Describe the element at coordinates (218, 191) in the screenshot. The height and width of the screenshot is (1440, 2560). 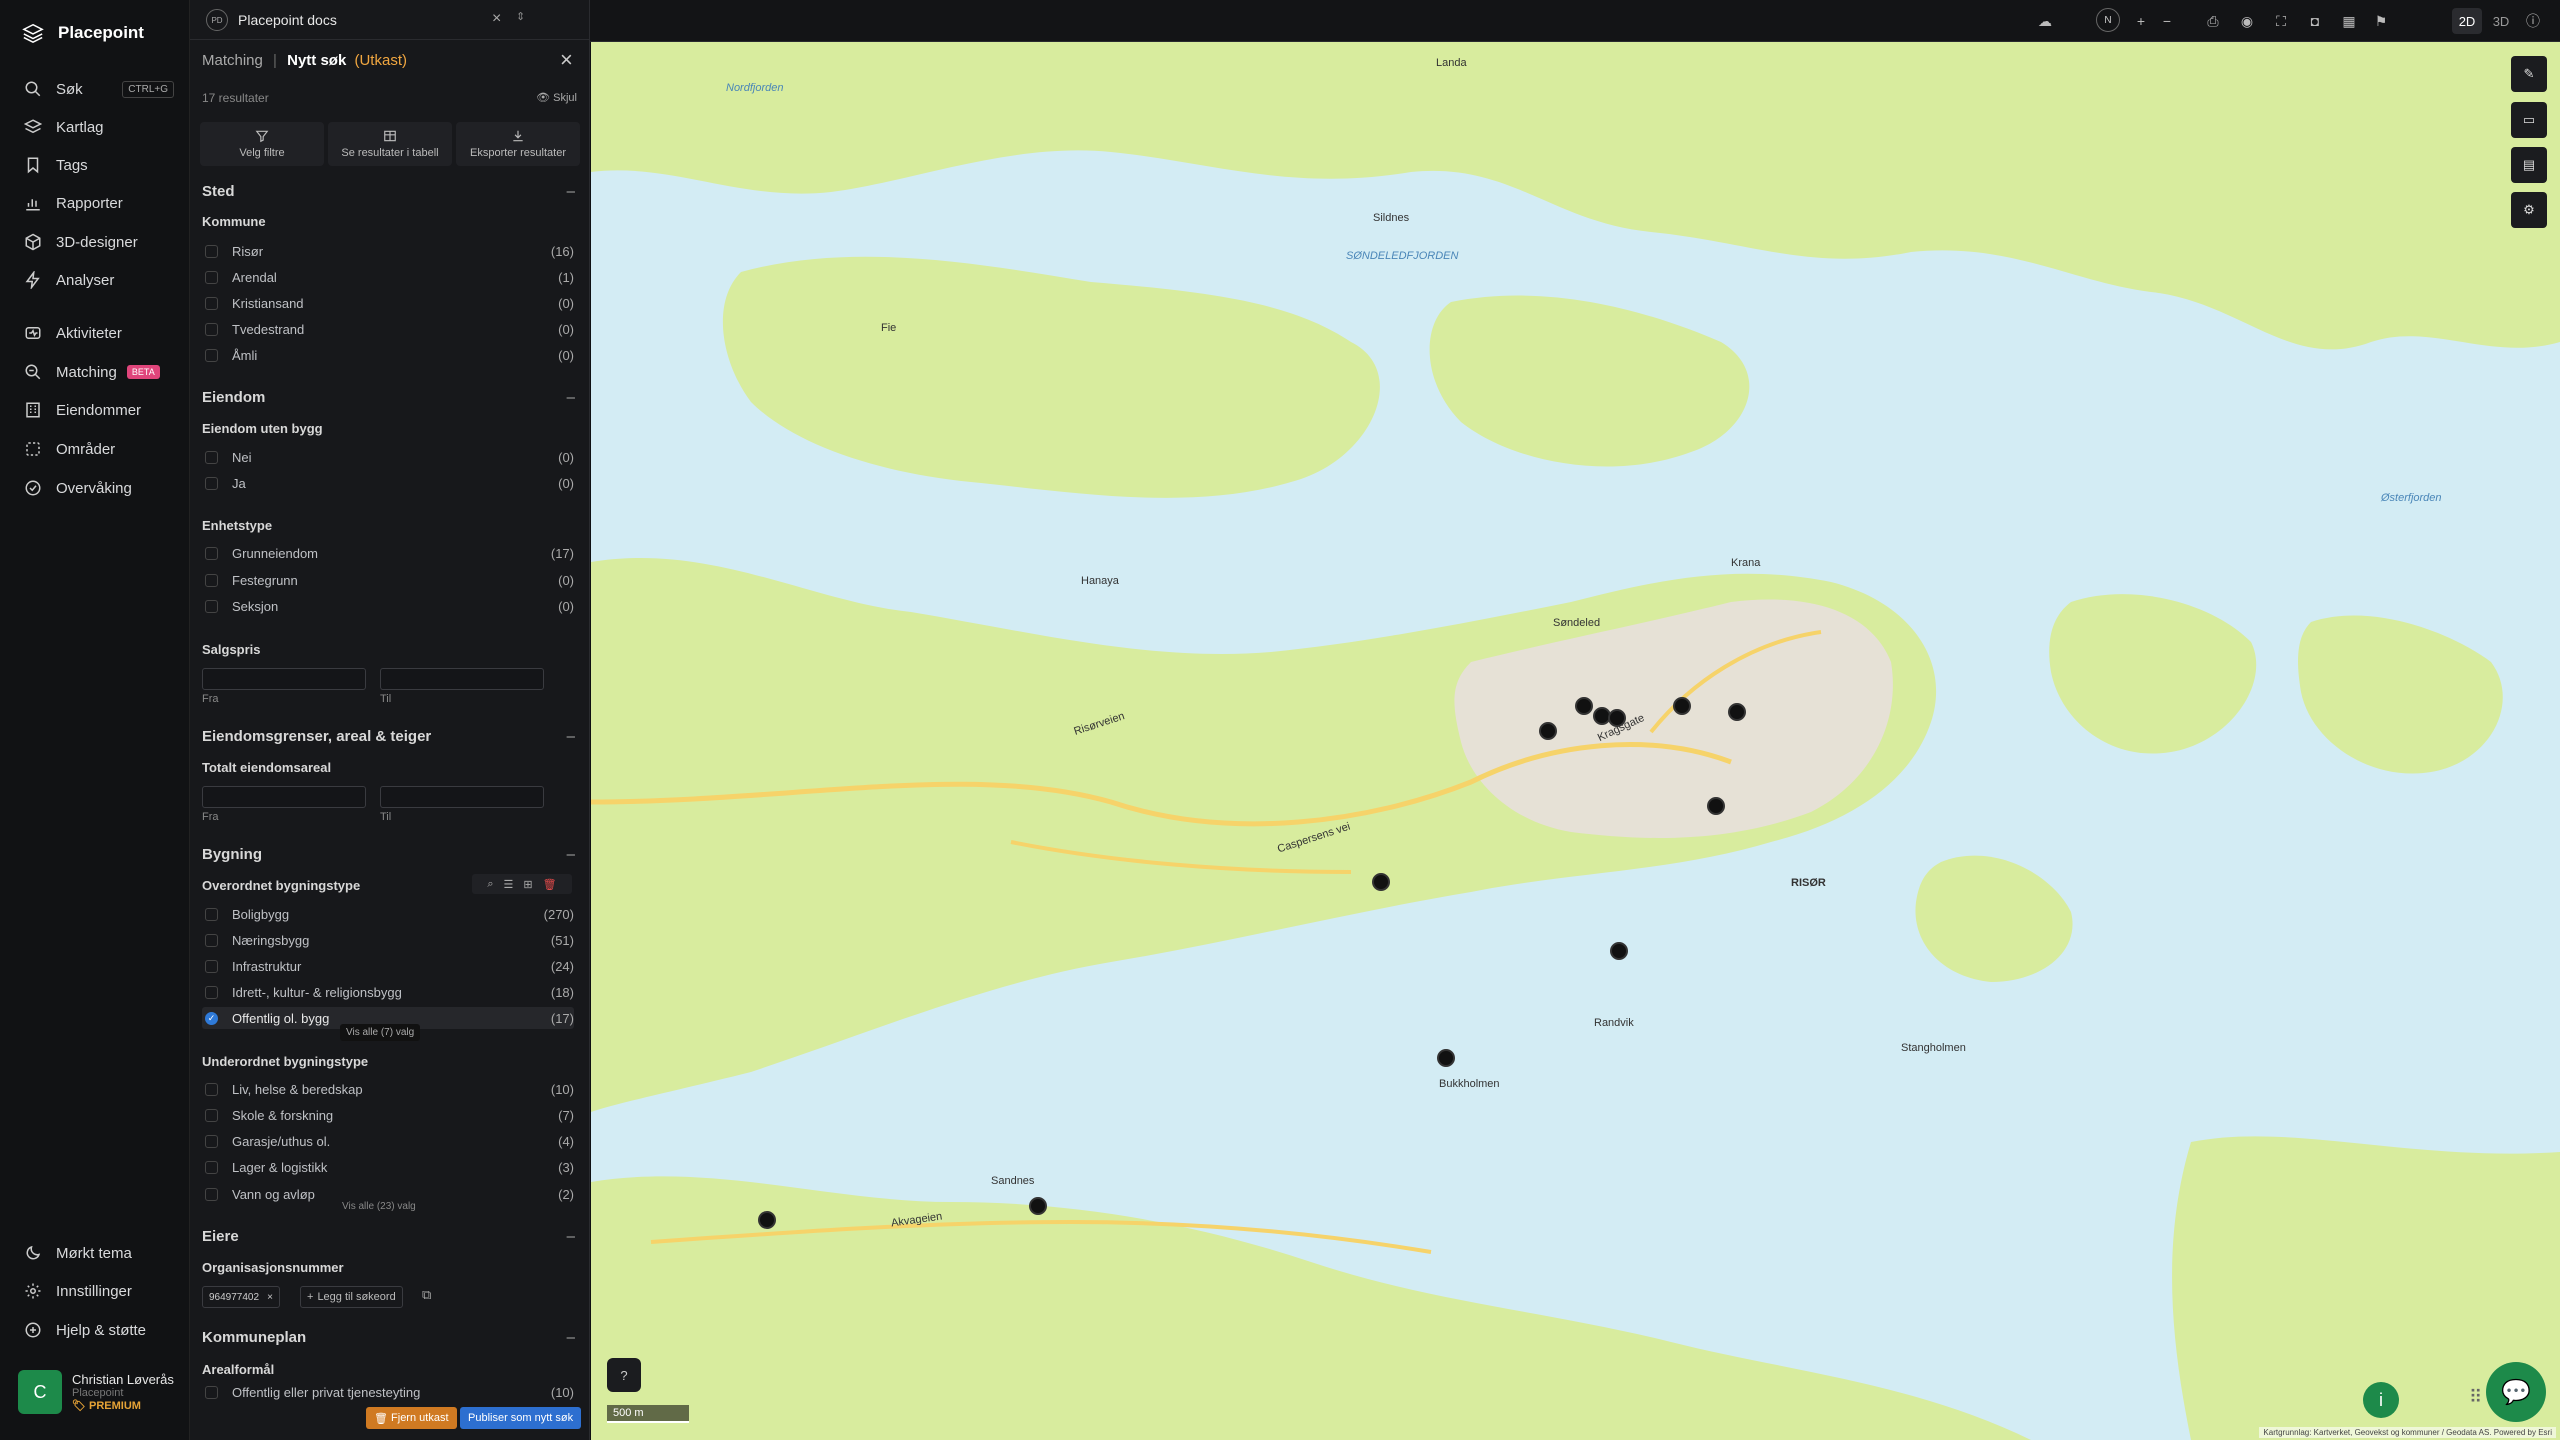
I see `section-sted: Sted` at that location.